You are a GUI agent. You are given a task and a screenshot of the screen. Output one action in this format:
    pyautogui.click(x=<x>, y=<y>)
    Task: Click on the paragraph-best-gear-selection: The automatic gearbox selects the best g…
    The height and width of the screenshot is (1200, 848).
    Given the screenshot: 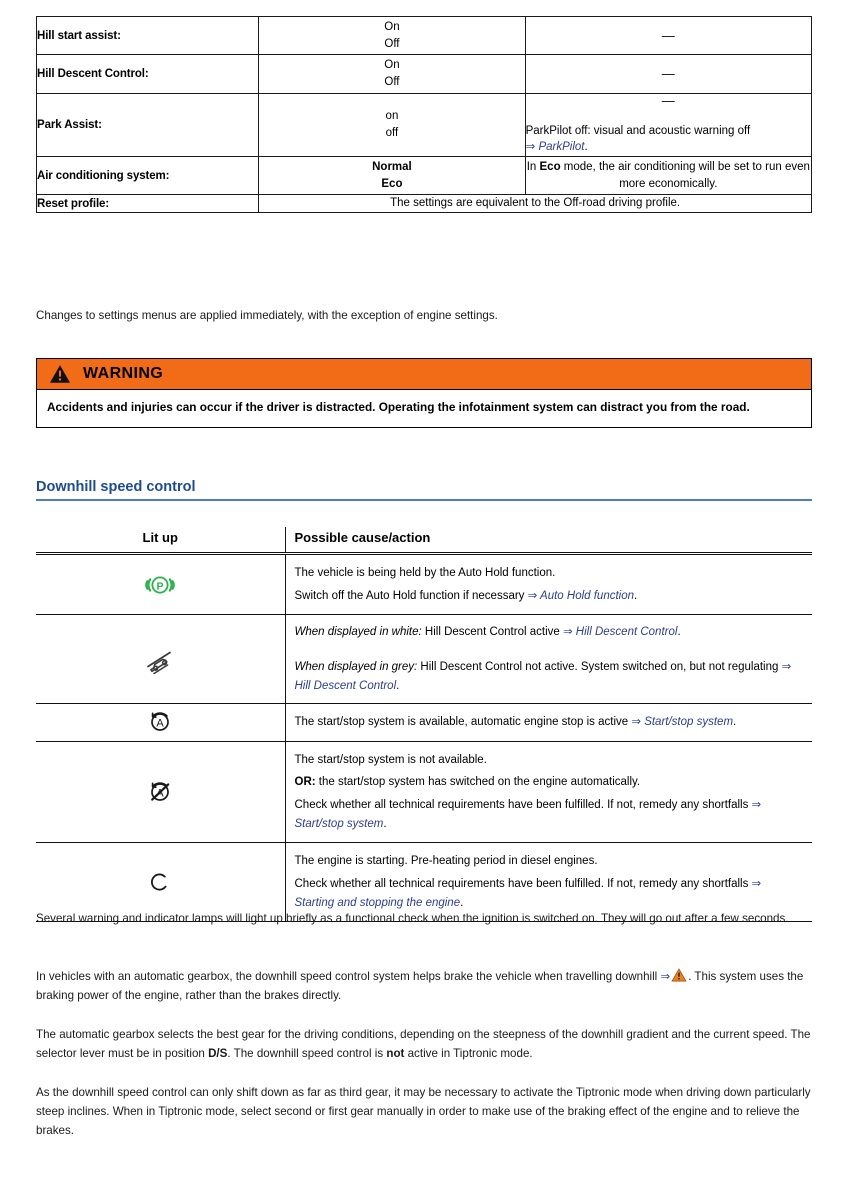 What is the action you would take?
    pyautogui.click(x=424, y=1045)
    